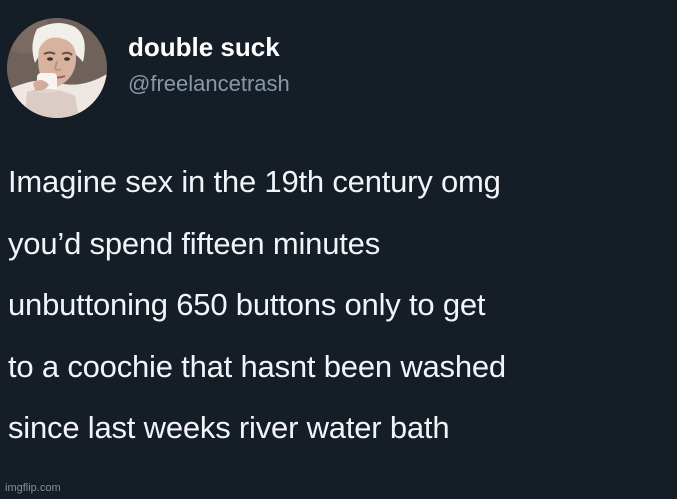 The image size is (677, 499). I want to click on avatar, so click(57, 68).